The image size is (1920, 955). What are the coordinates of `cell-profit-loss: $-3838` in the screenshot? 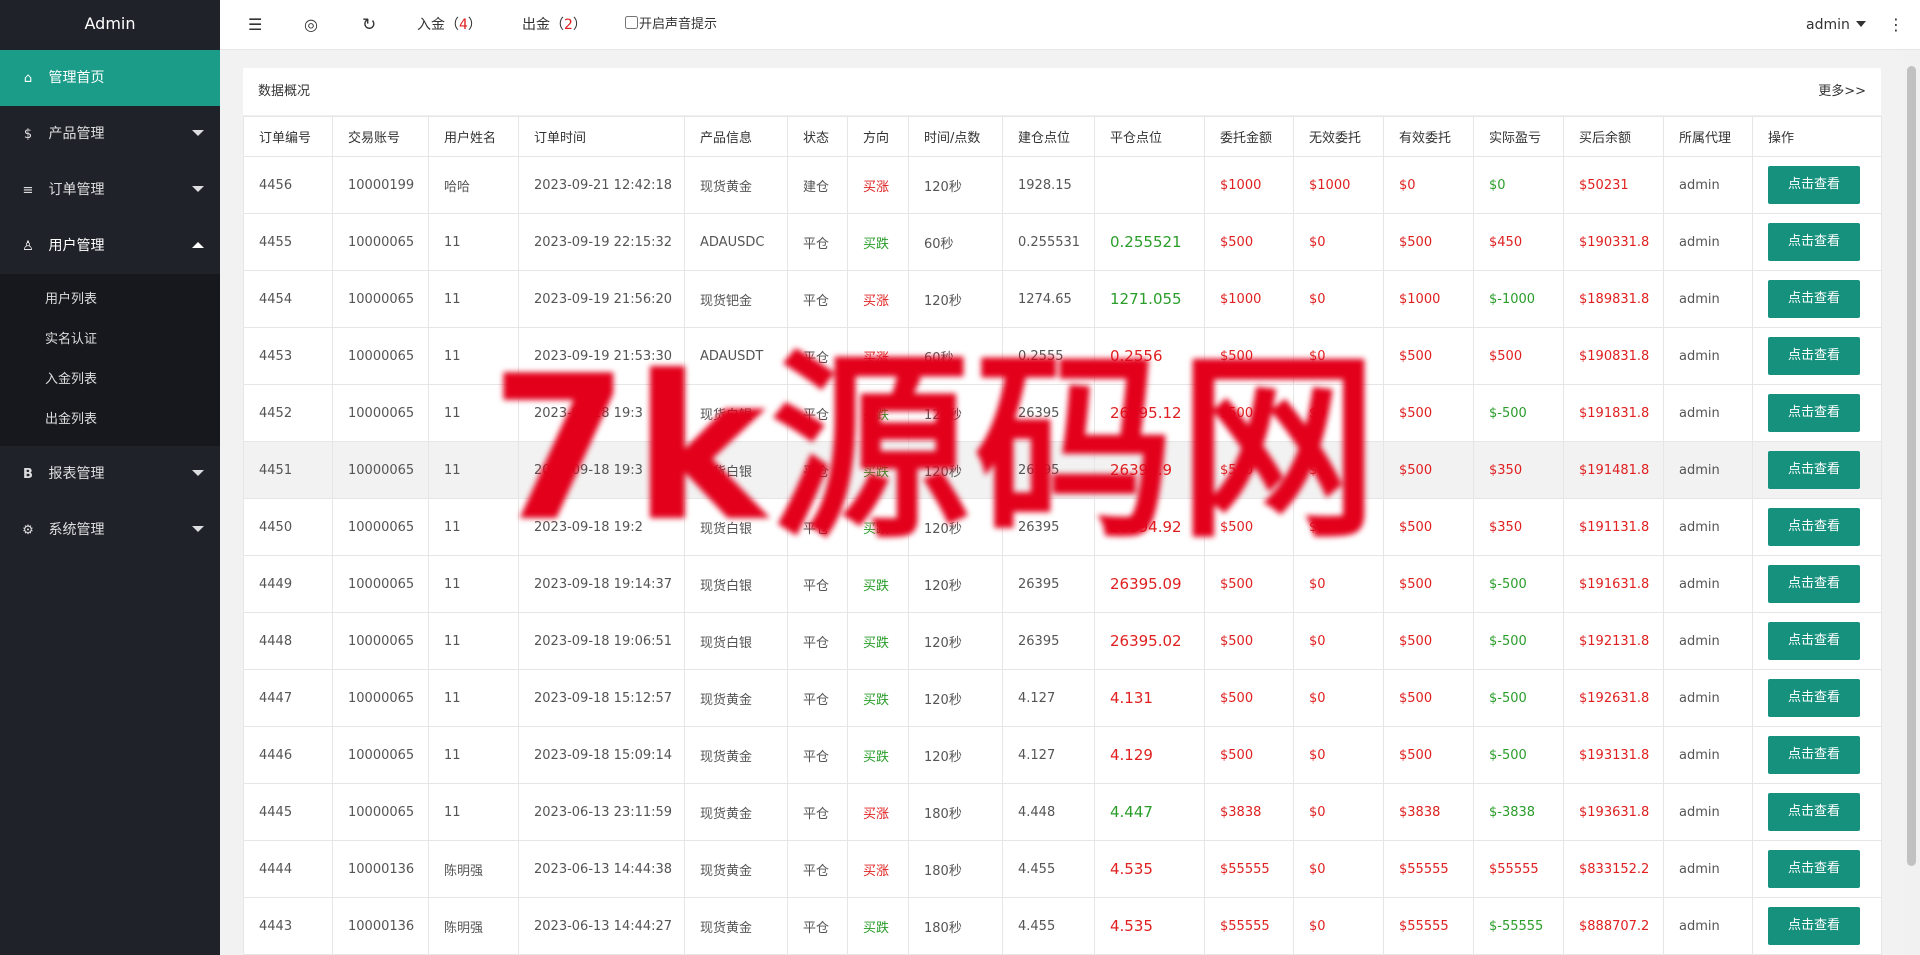 It's located at (1518, 812).